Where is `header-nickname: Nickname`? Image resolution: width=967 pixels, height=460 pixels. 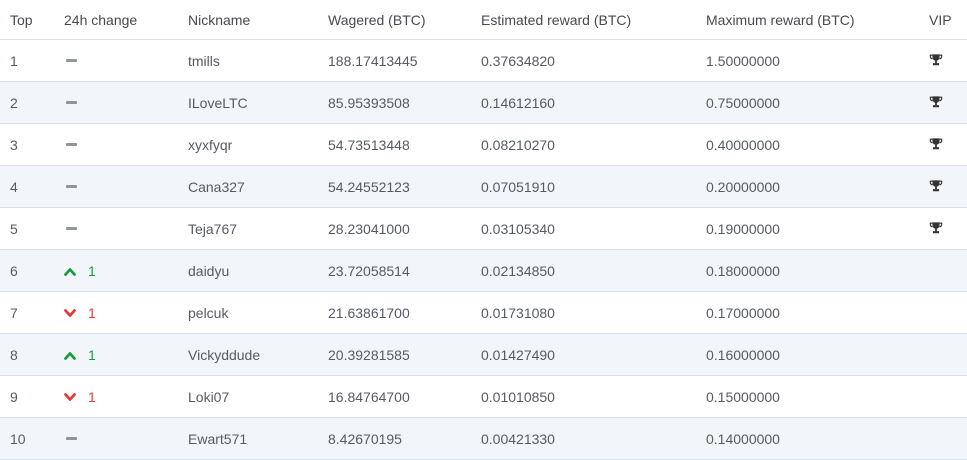 header-nickname: Nickname is located at coordinates (219, 19).